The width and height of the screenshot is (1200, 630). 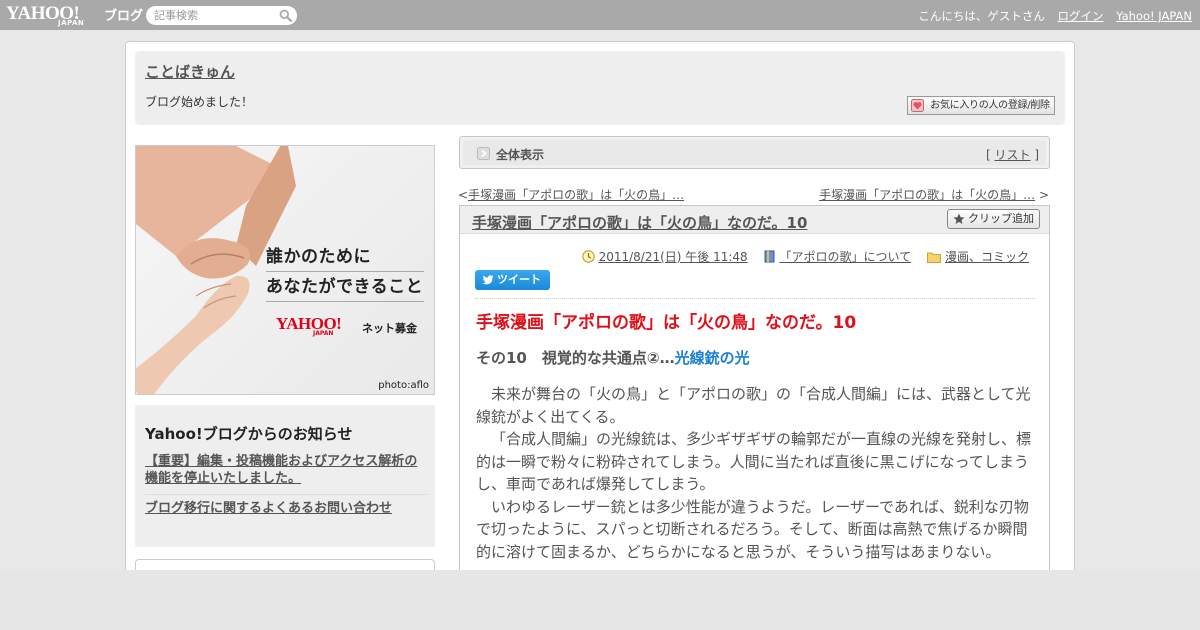 What do you see at coordinates (286, 494) in the screenshot?
I see `notice-divider` at bounding box center [286, 494].